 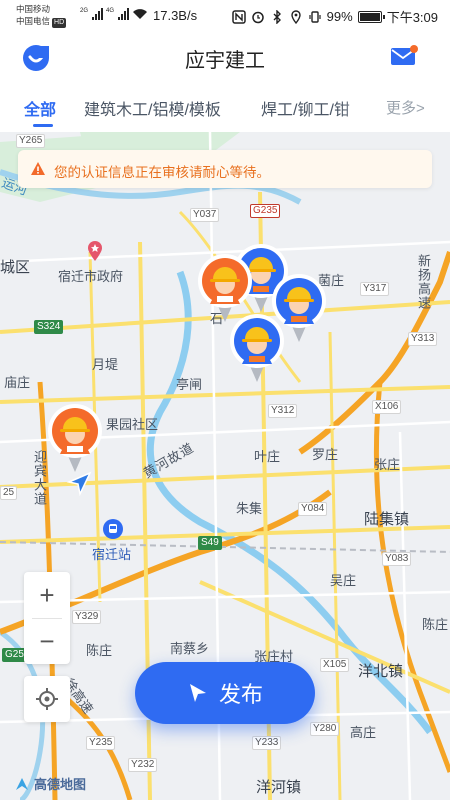 What do you see at coordinates (87, 617) in the screenshot?
I see `road-y329: Y329` at bounding box center [87, 617].